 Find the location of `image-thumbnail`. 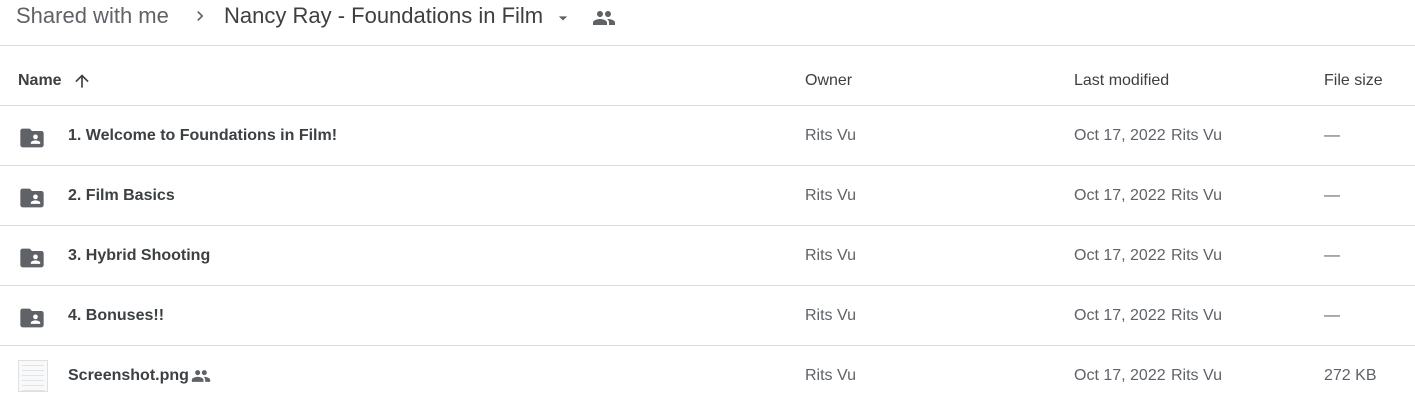

image-thumbnail is located at coordinates (33, 376).